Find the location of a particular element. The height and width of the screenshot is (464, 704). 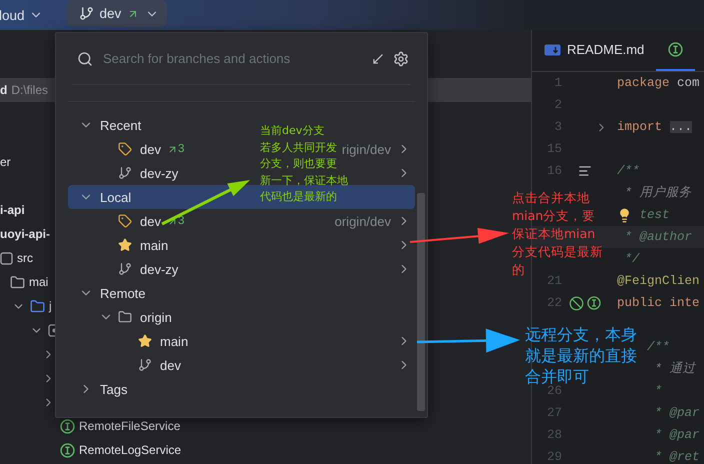

tree-item: er is located at coordinates (5, 162).